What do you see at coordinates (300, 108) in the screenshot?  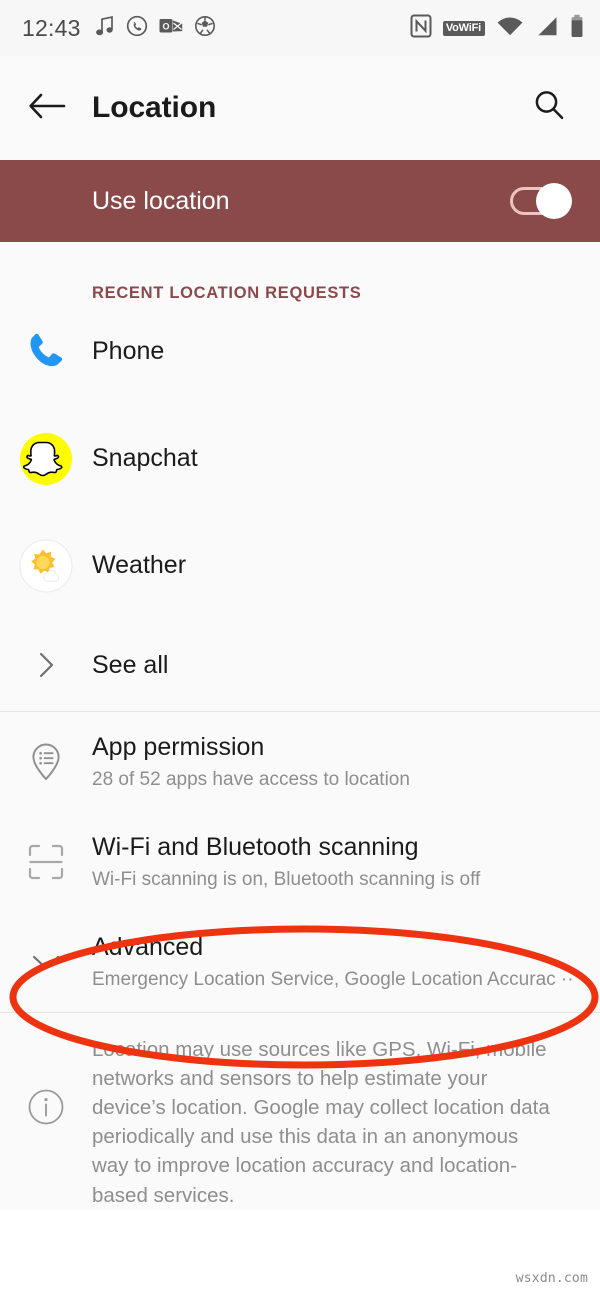 I see `app-header: Location` at bounding box center [300, 108].